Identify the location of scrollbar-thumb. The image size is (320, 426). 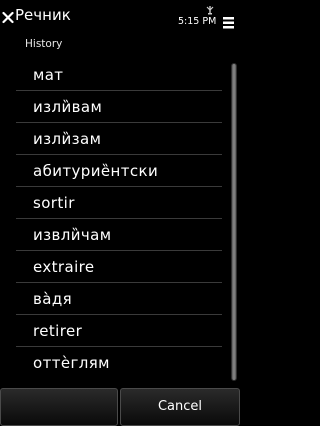
(234, 222).